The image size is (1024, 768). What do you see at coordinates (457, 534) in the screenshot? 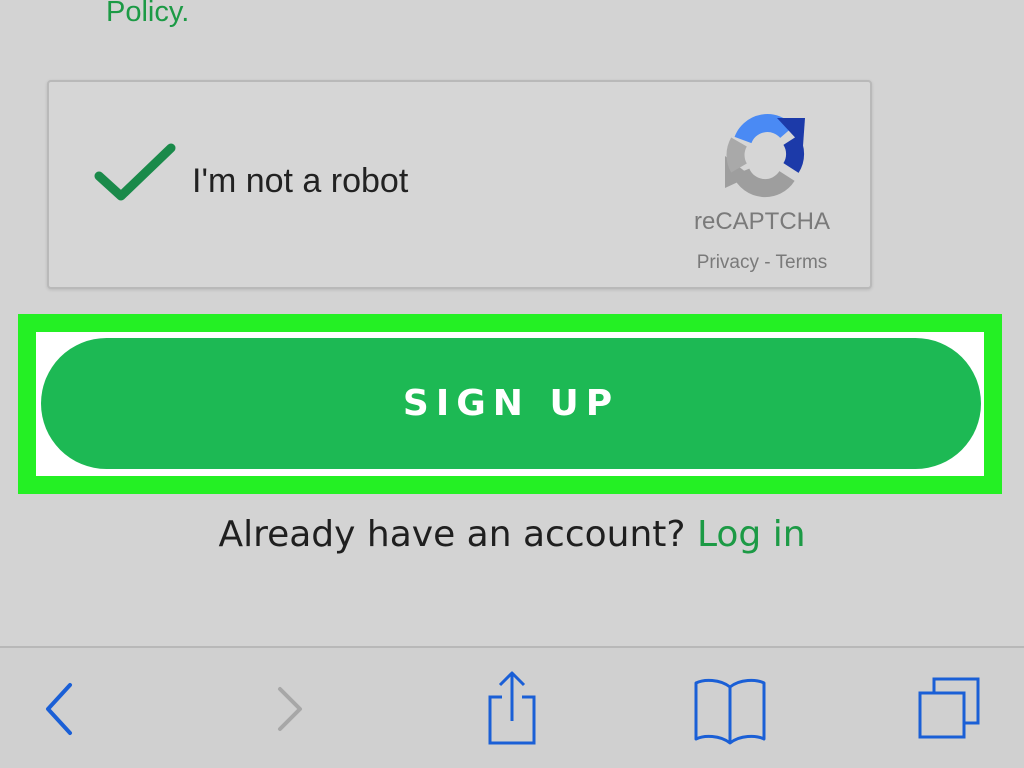
I see `login-prompt-text: Already have an account?` at bounding box center [457, 534].